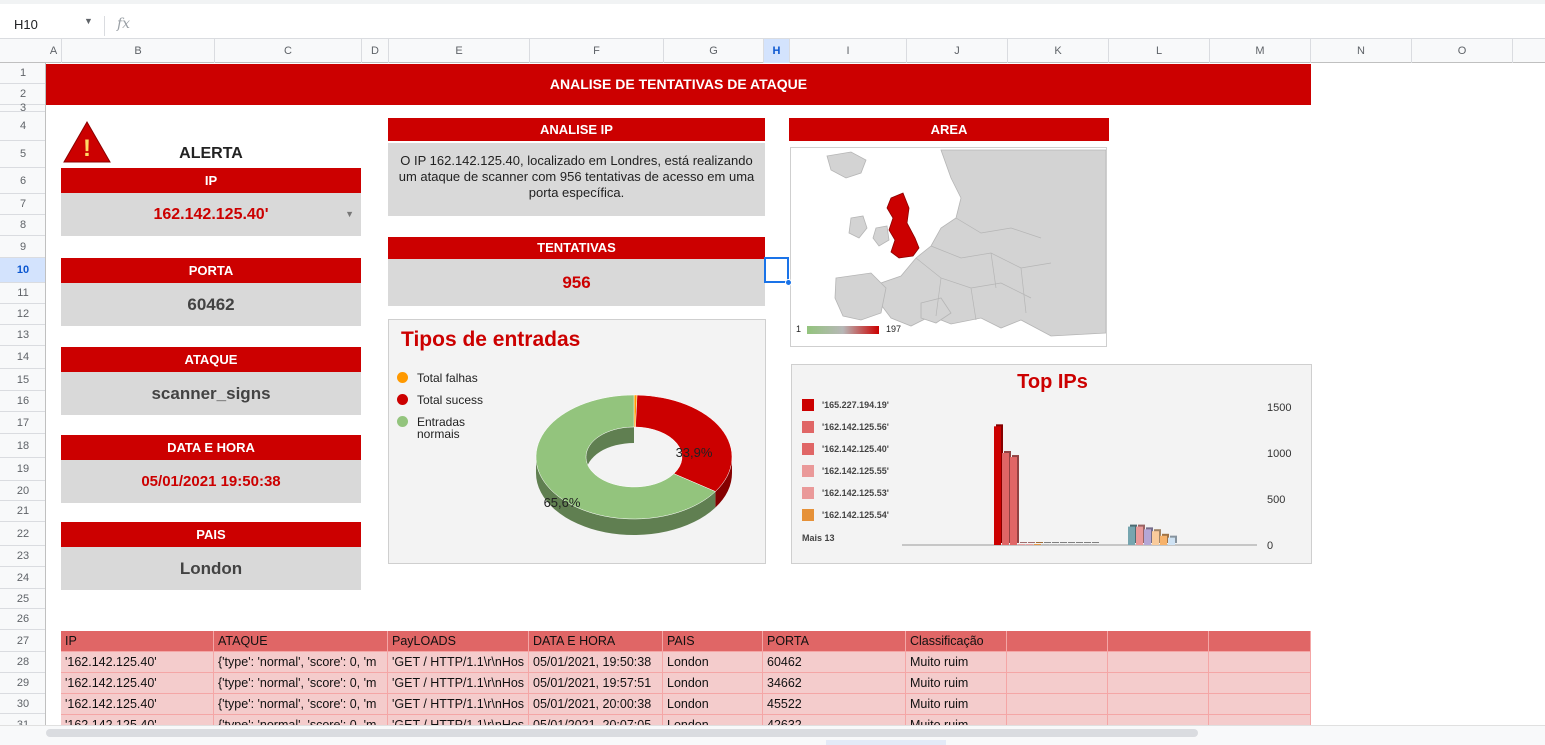 The height and width of the screenshot is (745, 1545). I want to click on row-header-10: 10, so click(22, 270).